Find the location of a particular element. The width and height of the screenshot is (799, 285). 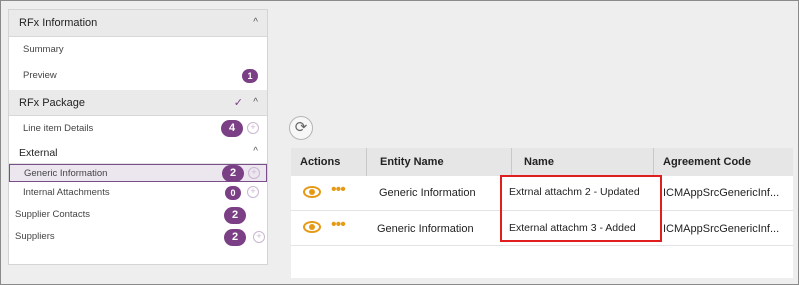

highlight-box is located at coordinates (581, 208).